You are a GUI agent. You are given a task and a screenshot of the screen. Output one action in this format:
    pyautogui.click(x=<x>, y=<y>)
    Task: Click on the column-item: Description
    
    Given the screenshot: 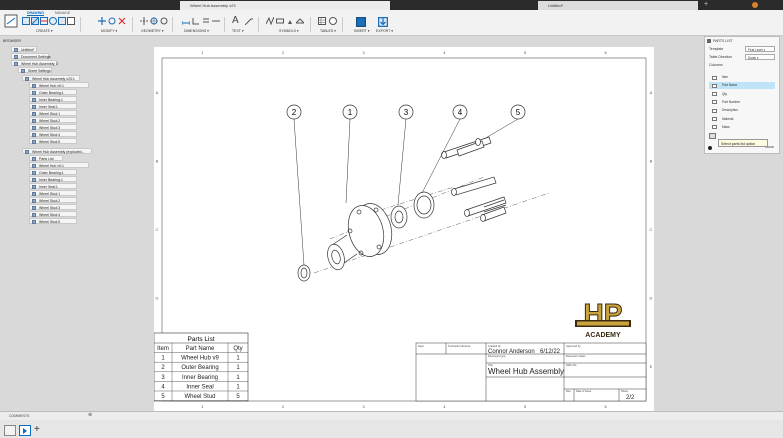 What is the action you would take?
    pyautogui.click(x=742, y=110)
    